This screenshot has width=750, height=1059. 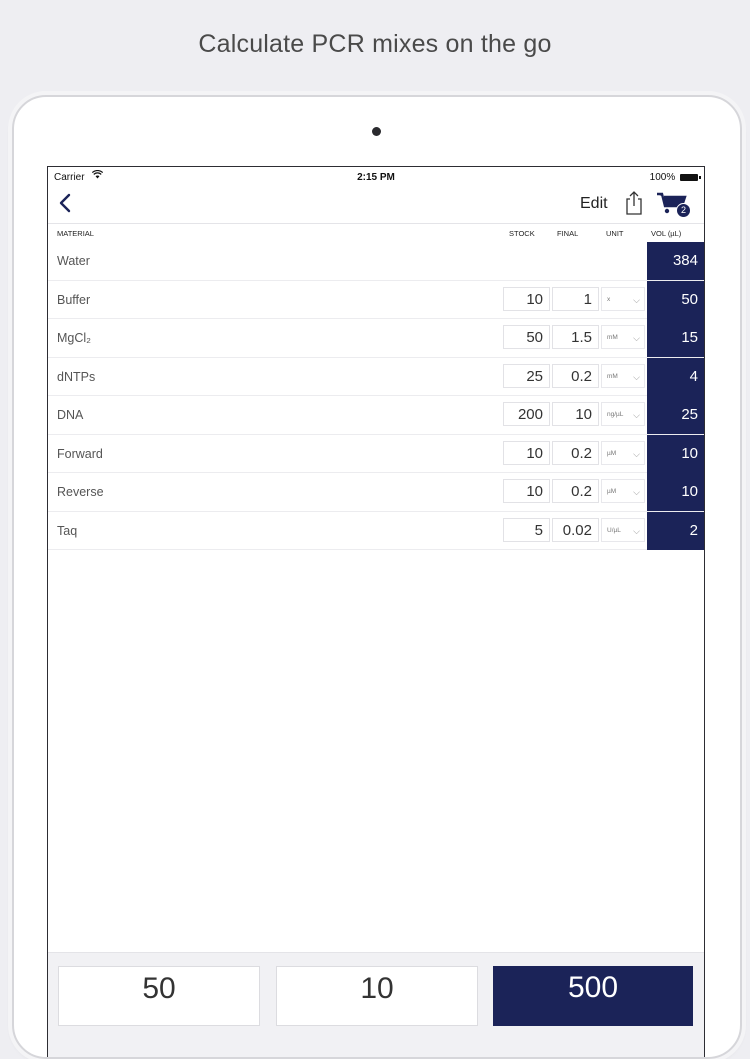 What do you see at coordinates (526, 529) in the screenshot?
I see `stock-input: 5` at bounding box center [526, 529].